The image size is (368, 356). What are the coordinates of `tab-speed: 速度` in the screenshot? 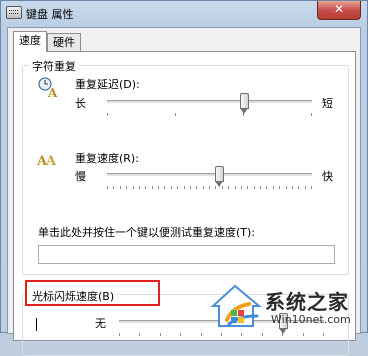 It's located at (30, 41).